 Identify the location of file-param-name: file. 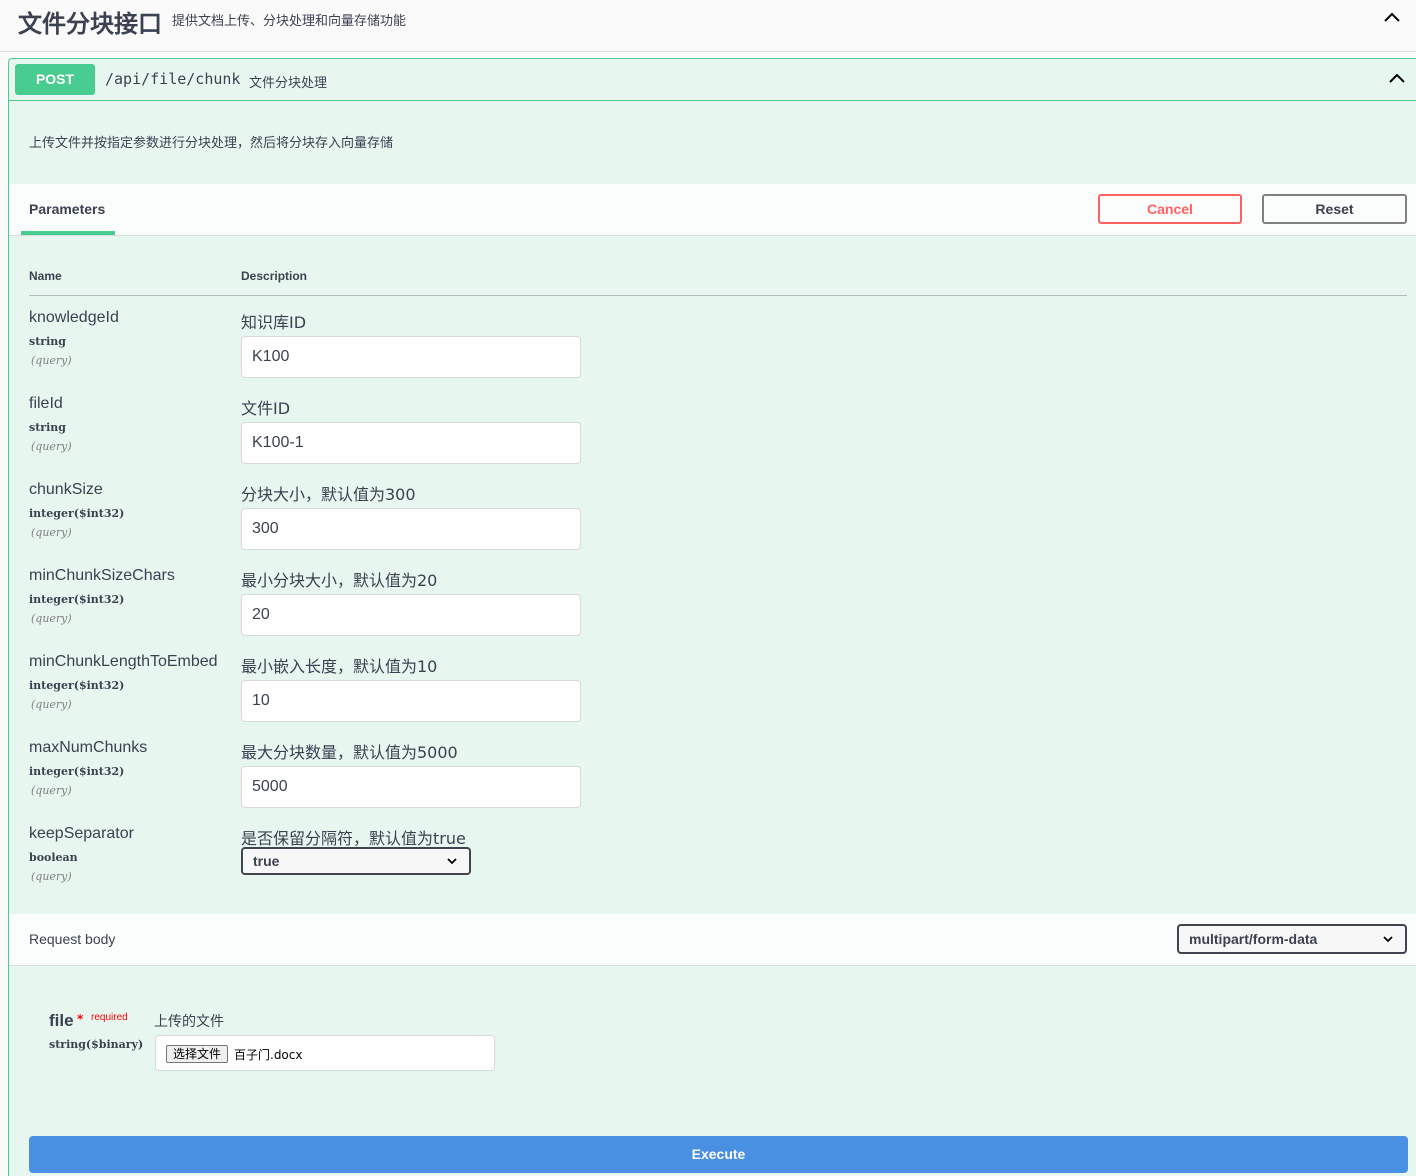
(61, 1020).